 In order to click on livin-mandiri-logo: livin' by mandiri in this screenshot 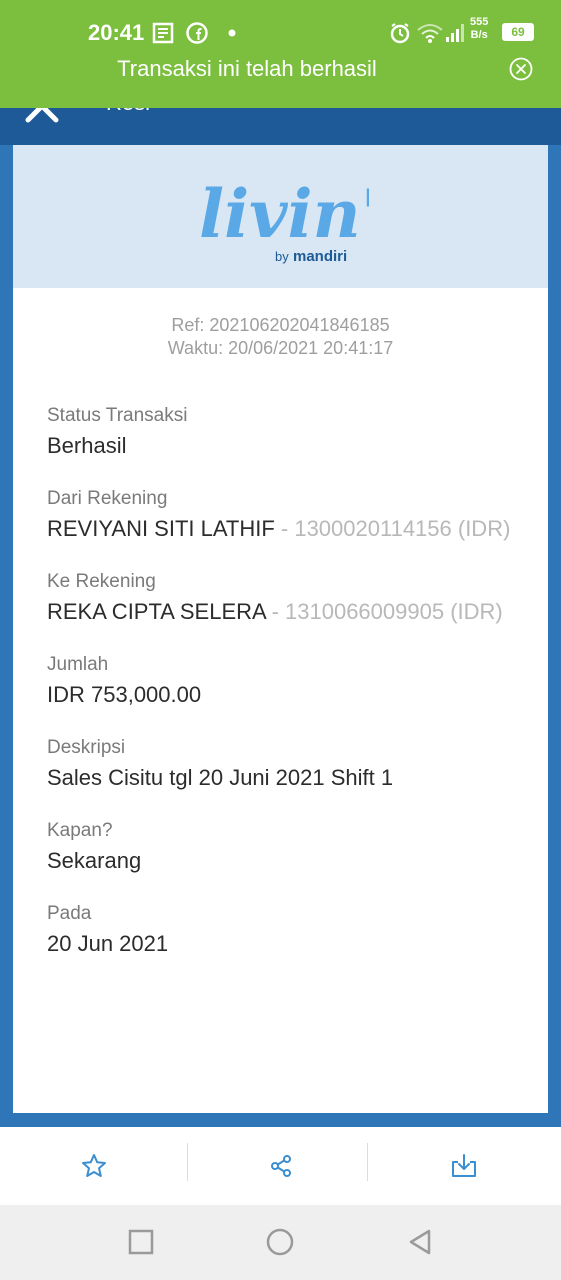, I will do `click(284, 220)`.